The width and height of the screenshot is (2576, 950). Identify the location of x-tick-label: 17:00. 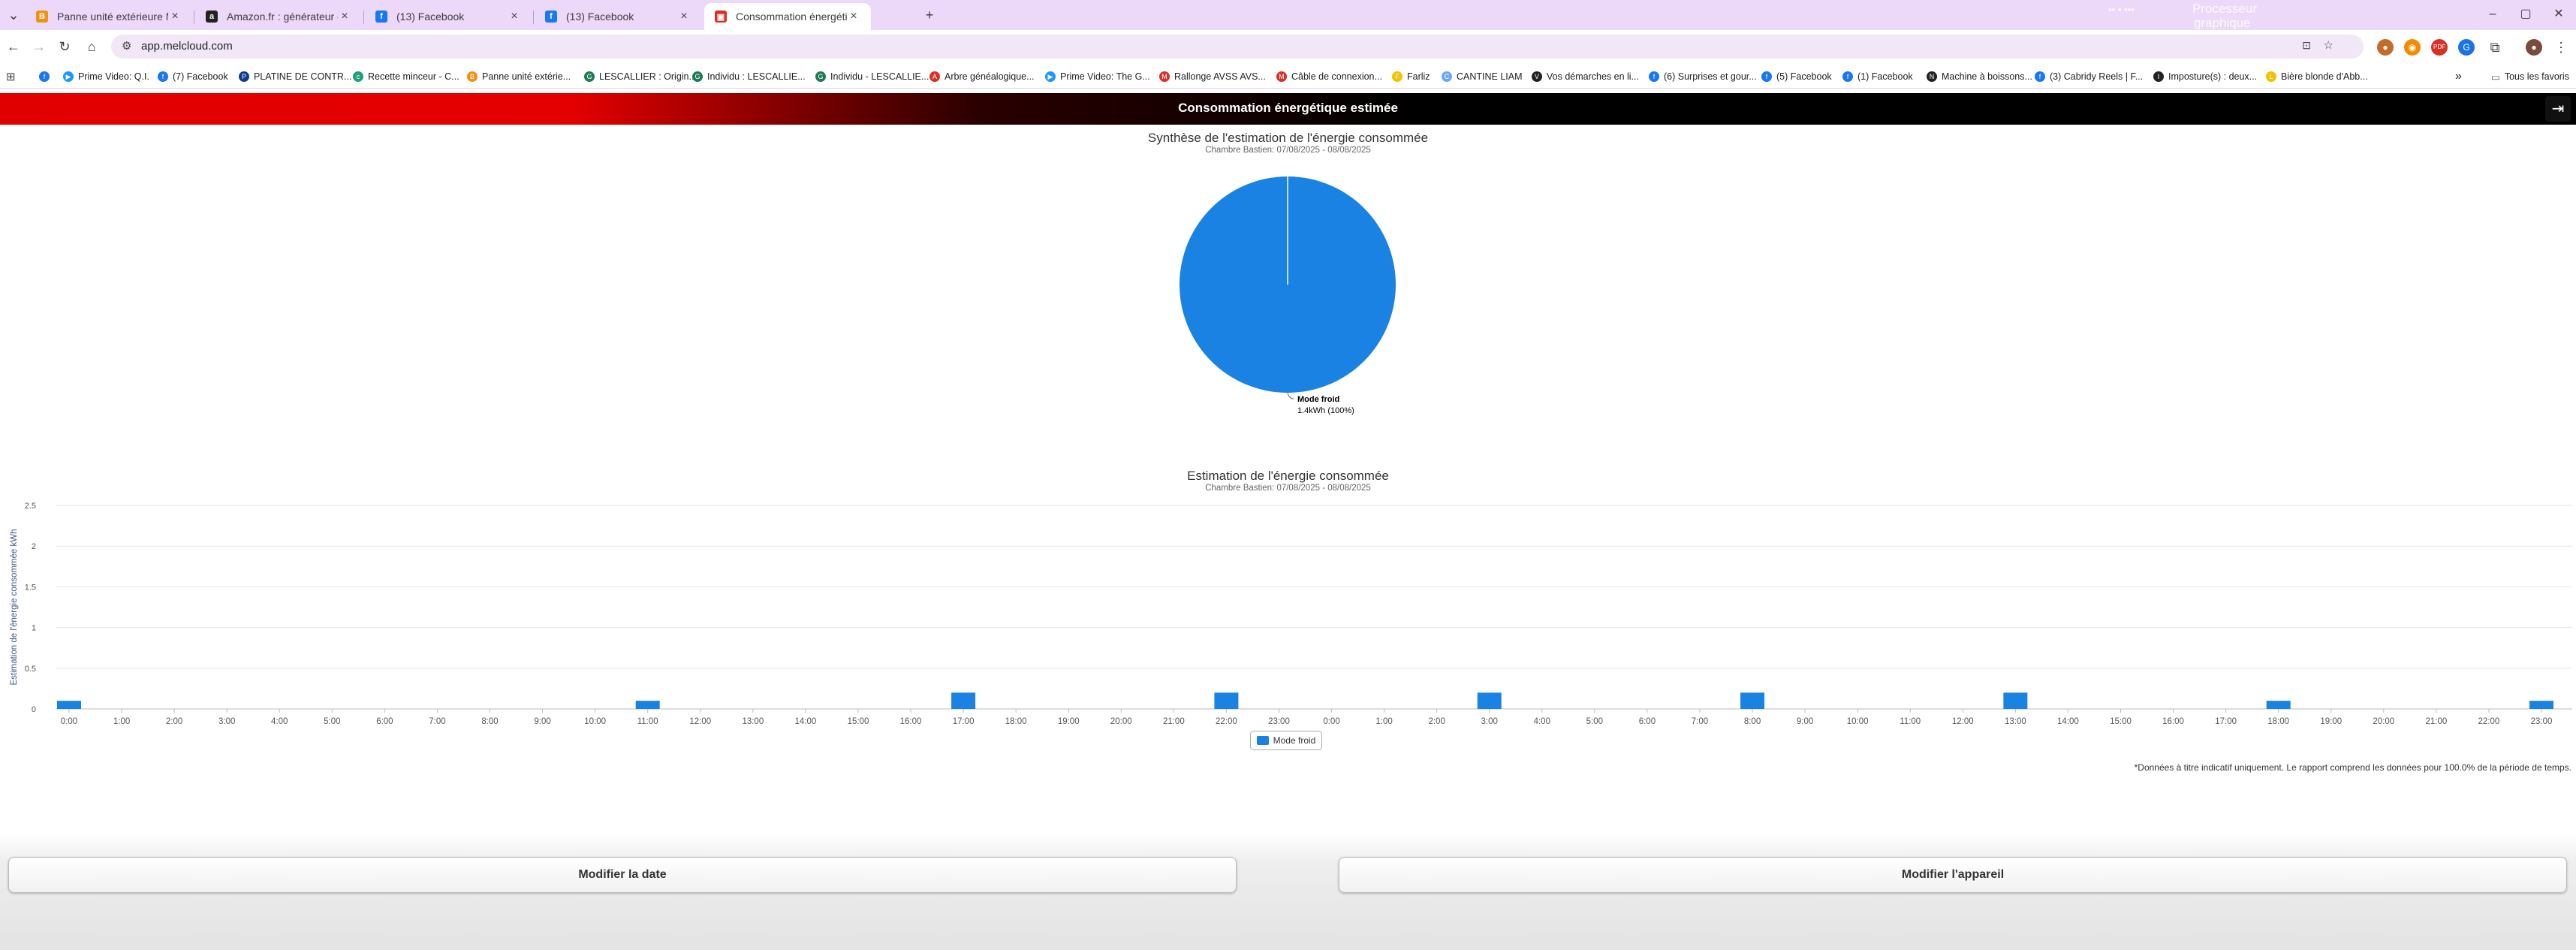
(964, 721).